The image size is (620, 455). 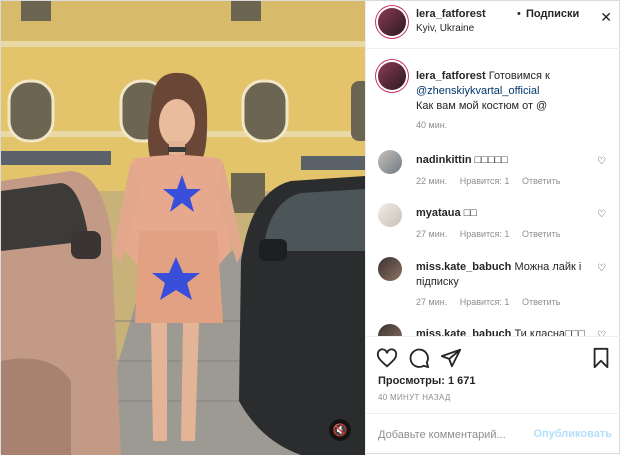 I want to click on post-time-ago: 40 МИНУТ НАЗАД, so click(x=414, y=397).